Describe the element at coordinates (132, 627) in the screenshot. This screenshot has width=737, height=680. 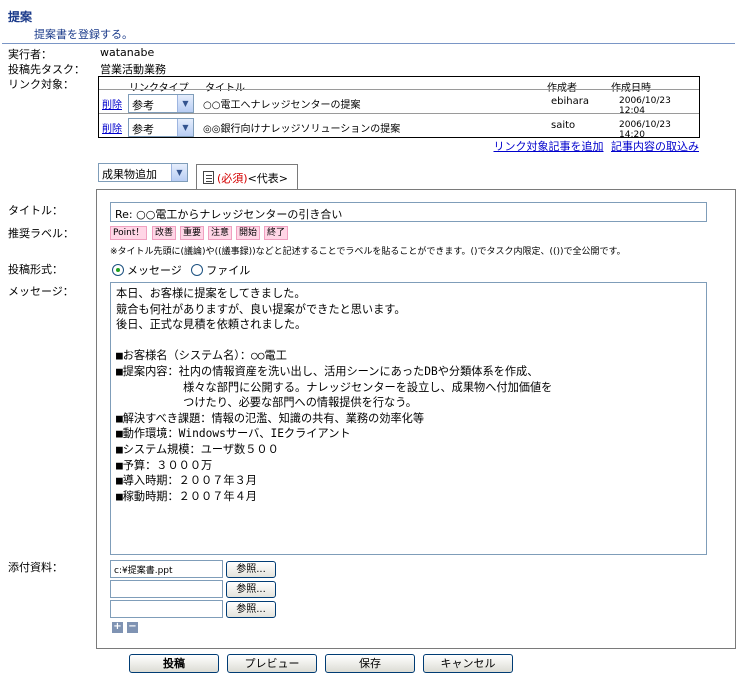
I see `minus-icon: −` at that location.